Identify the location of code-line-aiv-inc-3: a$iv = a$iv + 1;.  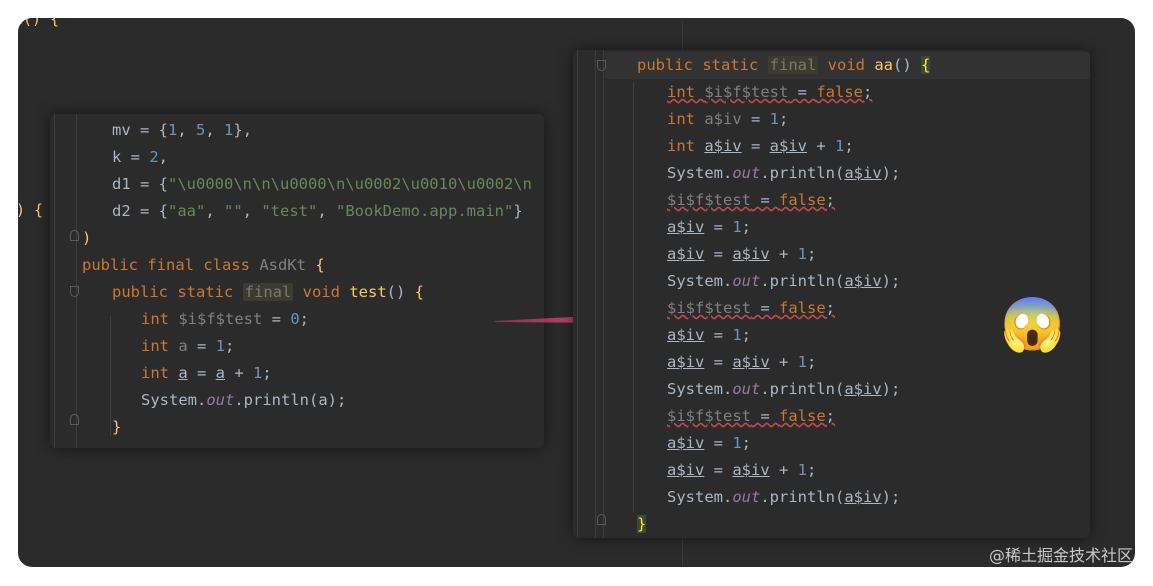
(742, 362).